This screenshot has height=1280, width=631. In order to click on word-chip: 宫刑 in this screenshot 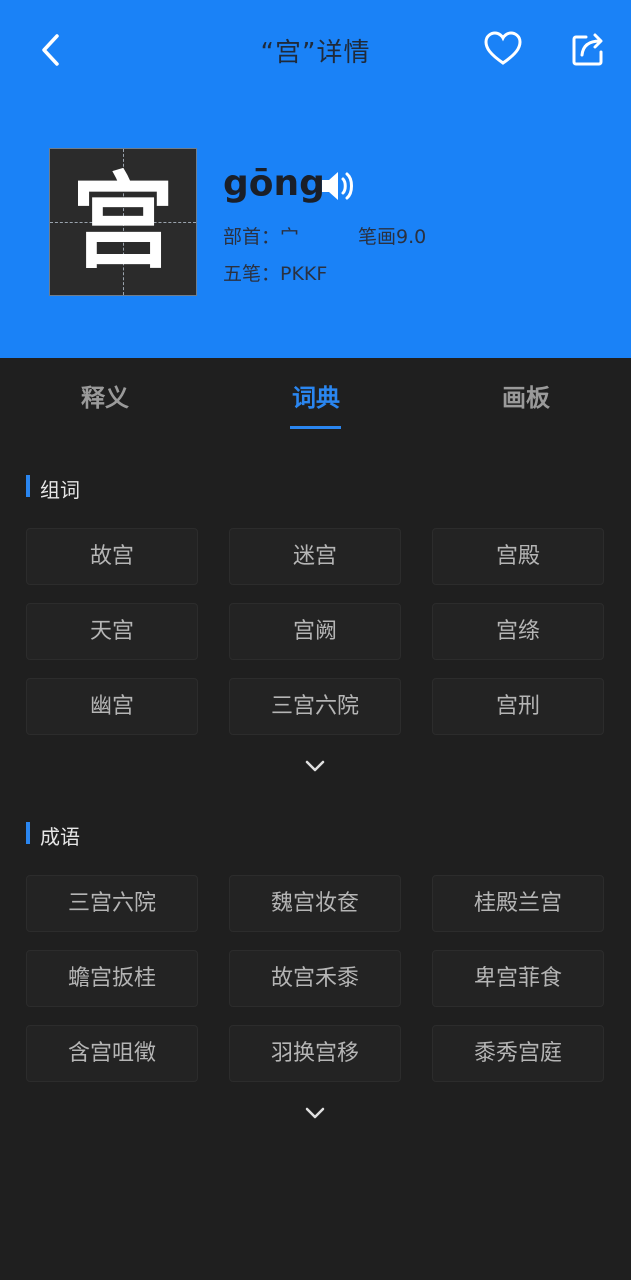, I will do `click(518, 706)`.